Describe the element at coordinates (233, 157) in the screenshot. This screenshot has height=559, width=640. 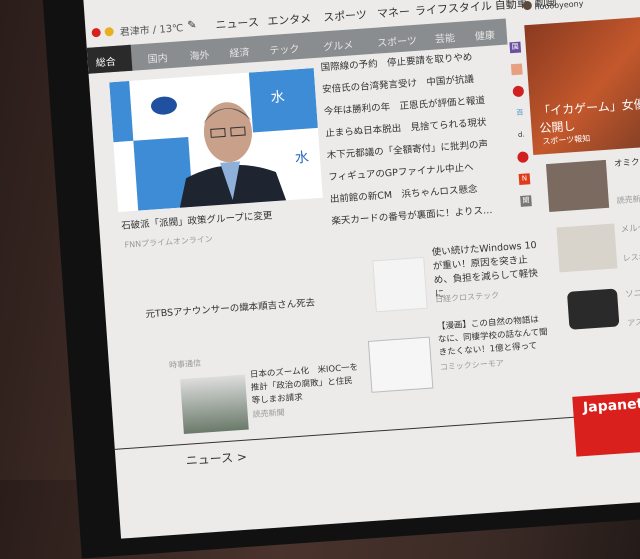
I see `politician-photo` at that location.